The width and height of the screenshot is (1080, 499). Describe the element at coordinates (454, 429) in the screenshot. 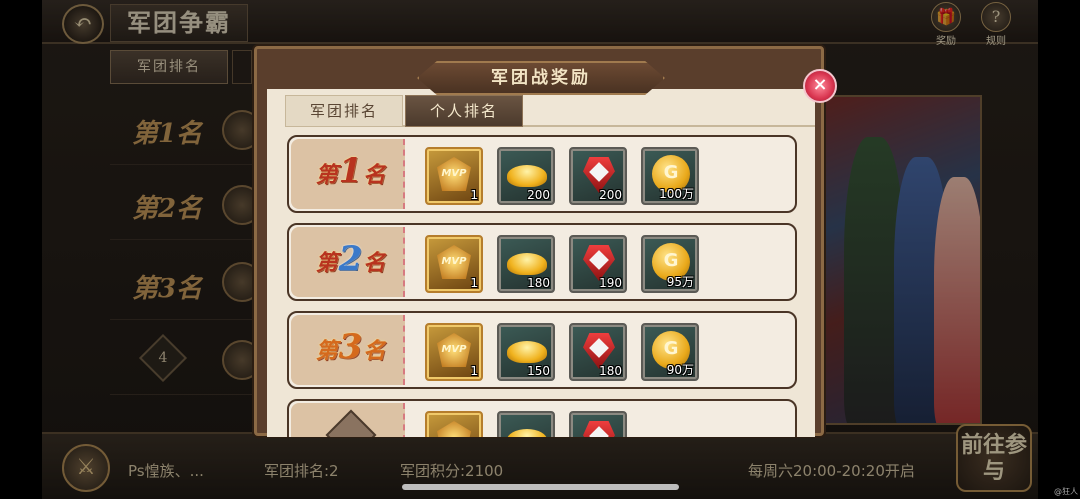

I see `mvp-badge-icon` at that location.